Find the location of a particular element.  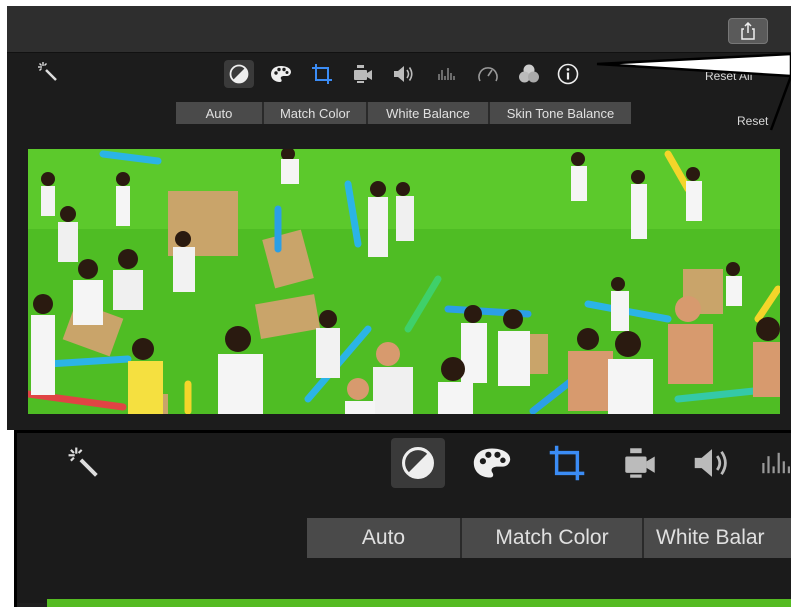

stabilization-button is located at coordinates (363, 74).